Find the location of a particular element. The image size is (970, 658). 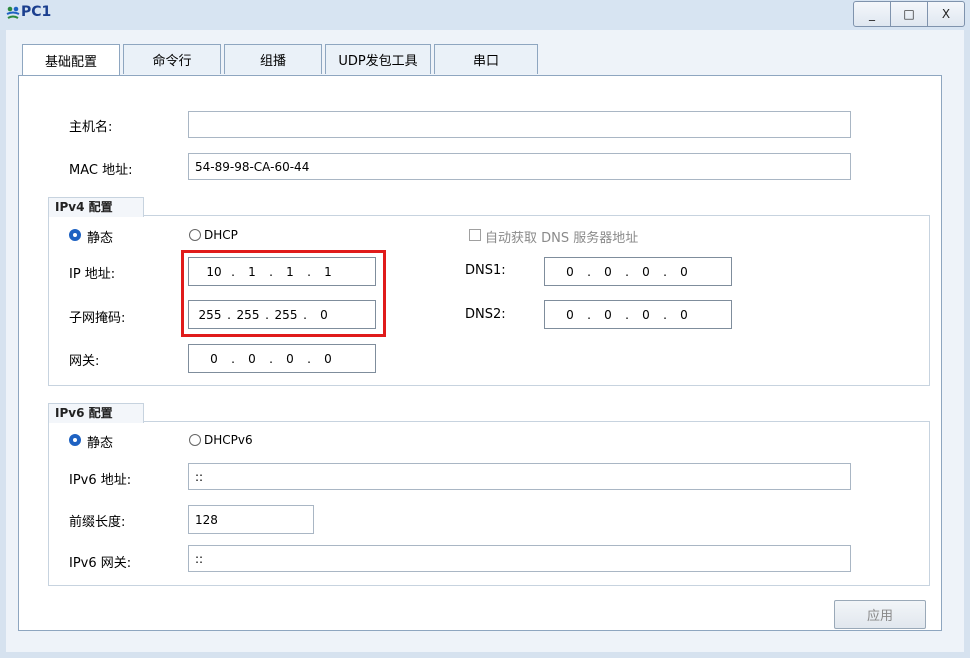

tab-bar: 基础配置 命令行 组播 UDP发包工具 串口 is located at coordinates (281, 60).